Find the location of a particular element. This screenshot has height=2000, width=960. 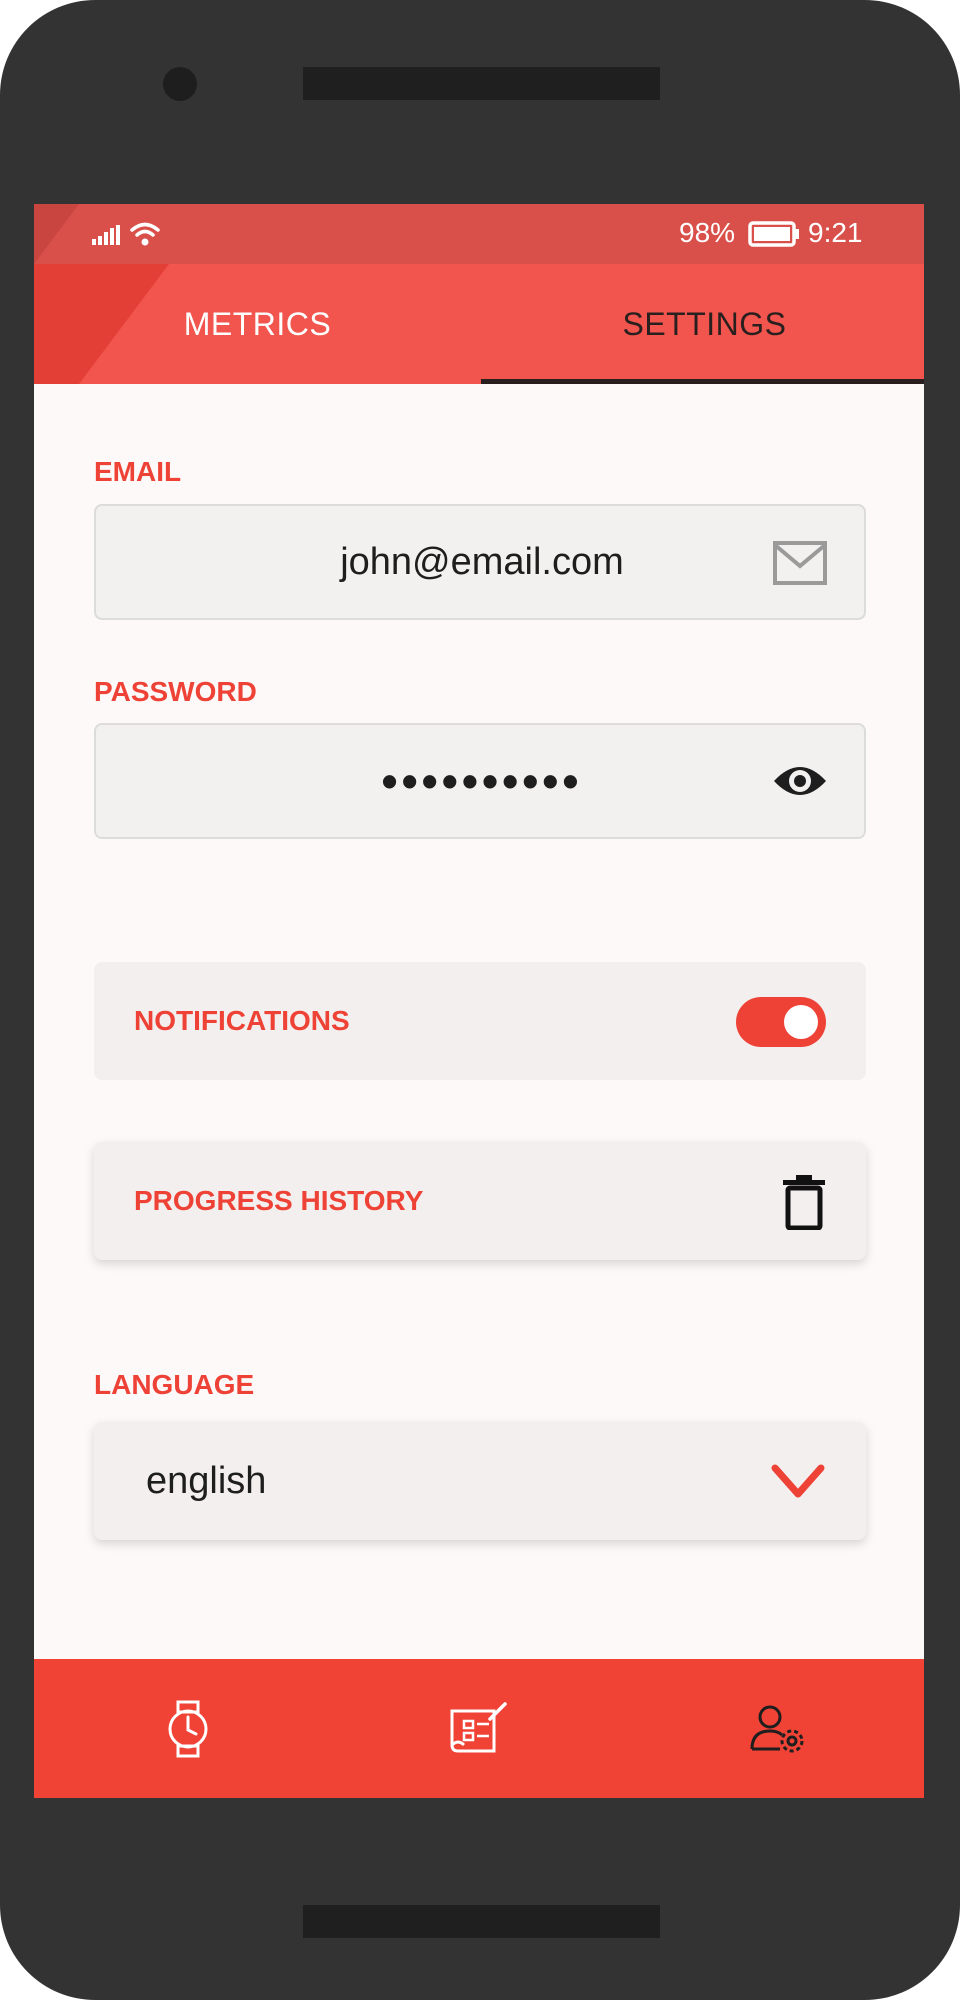

active-tab-indicator is located at coordinates (702, 381).